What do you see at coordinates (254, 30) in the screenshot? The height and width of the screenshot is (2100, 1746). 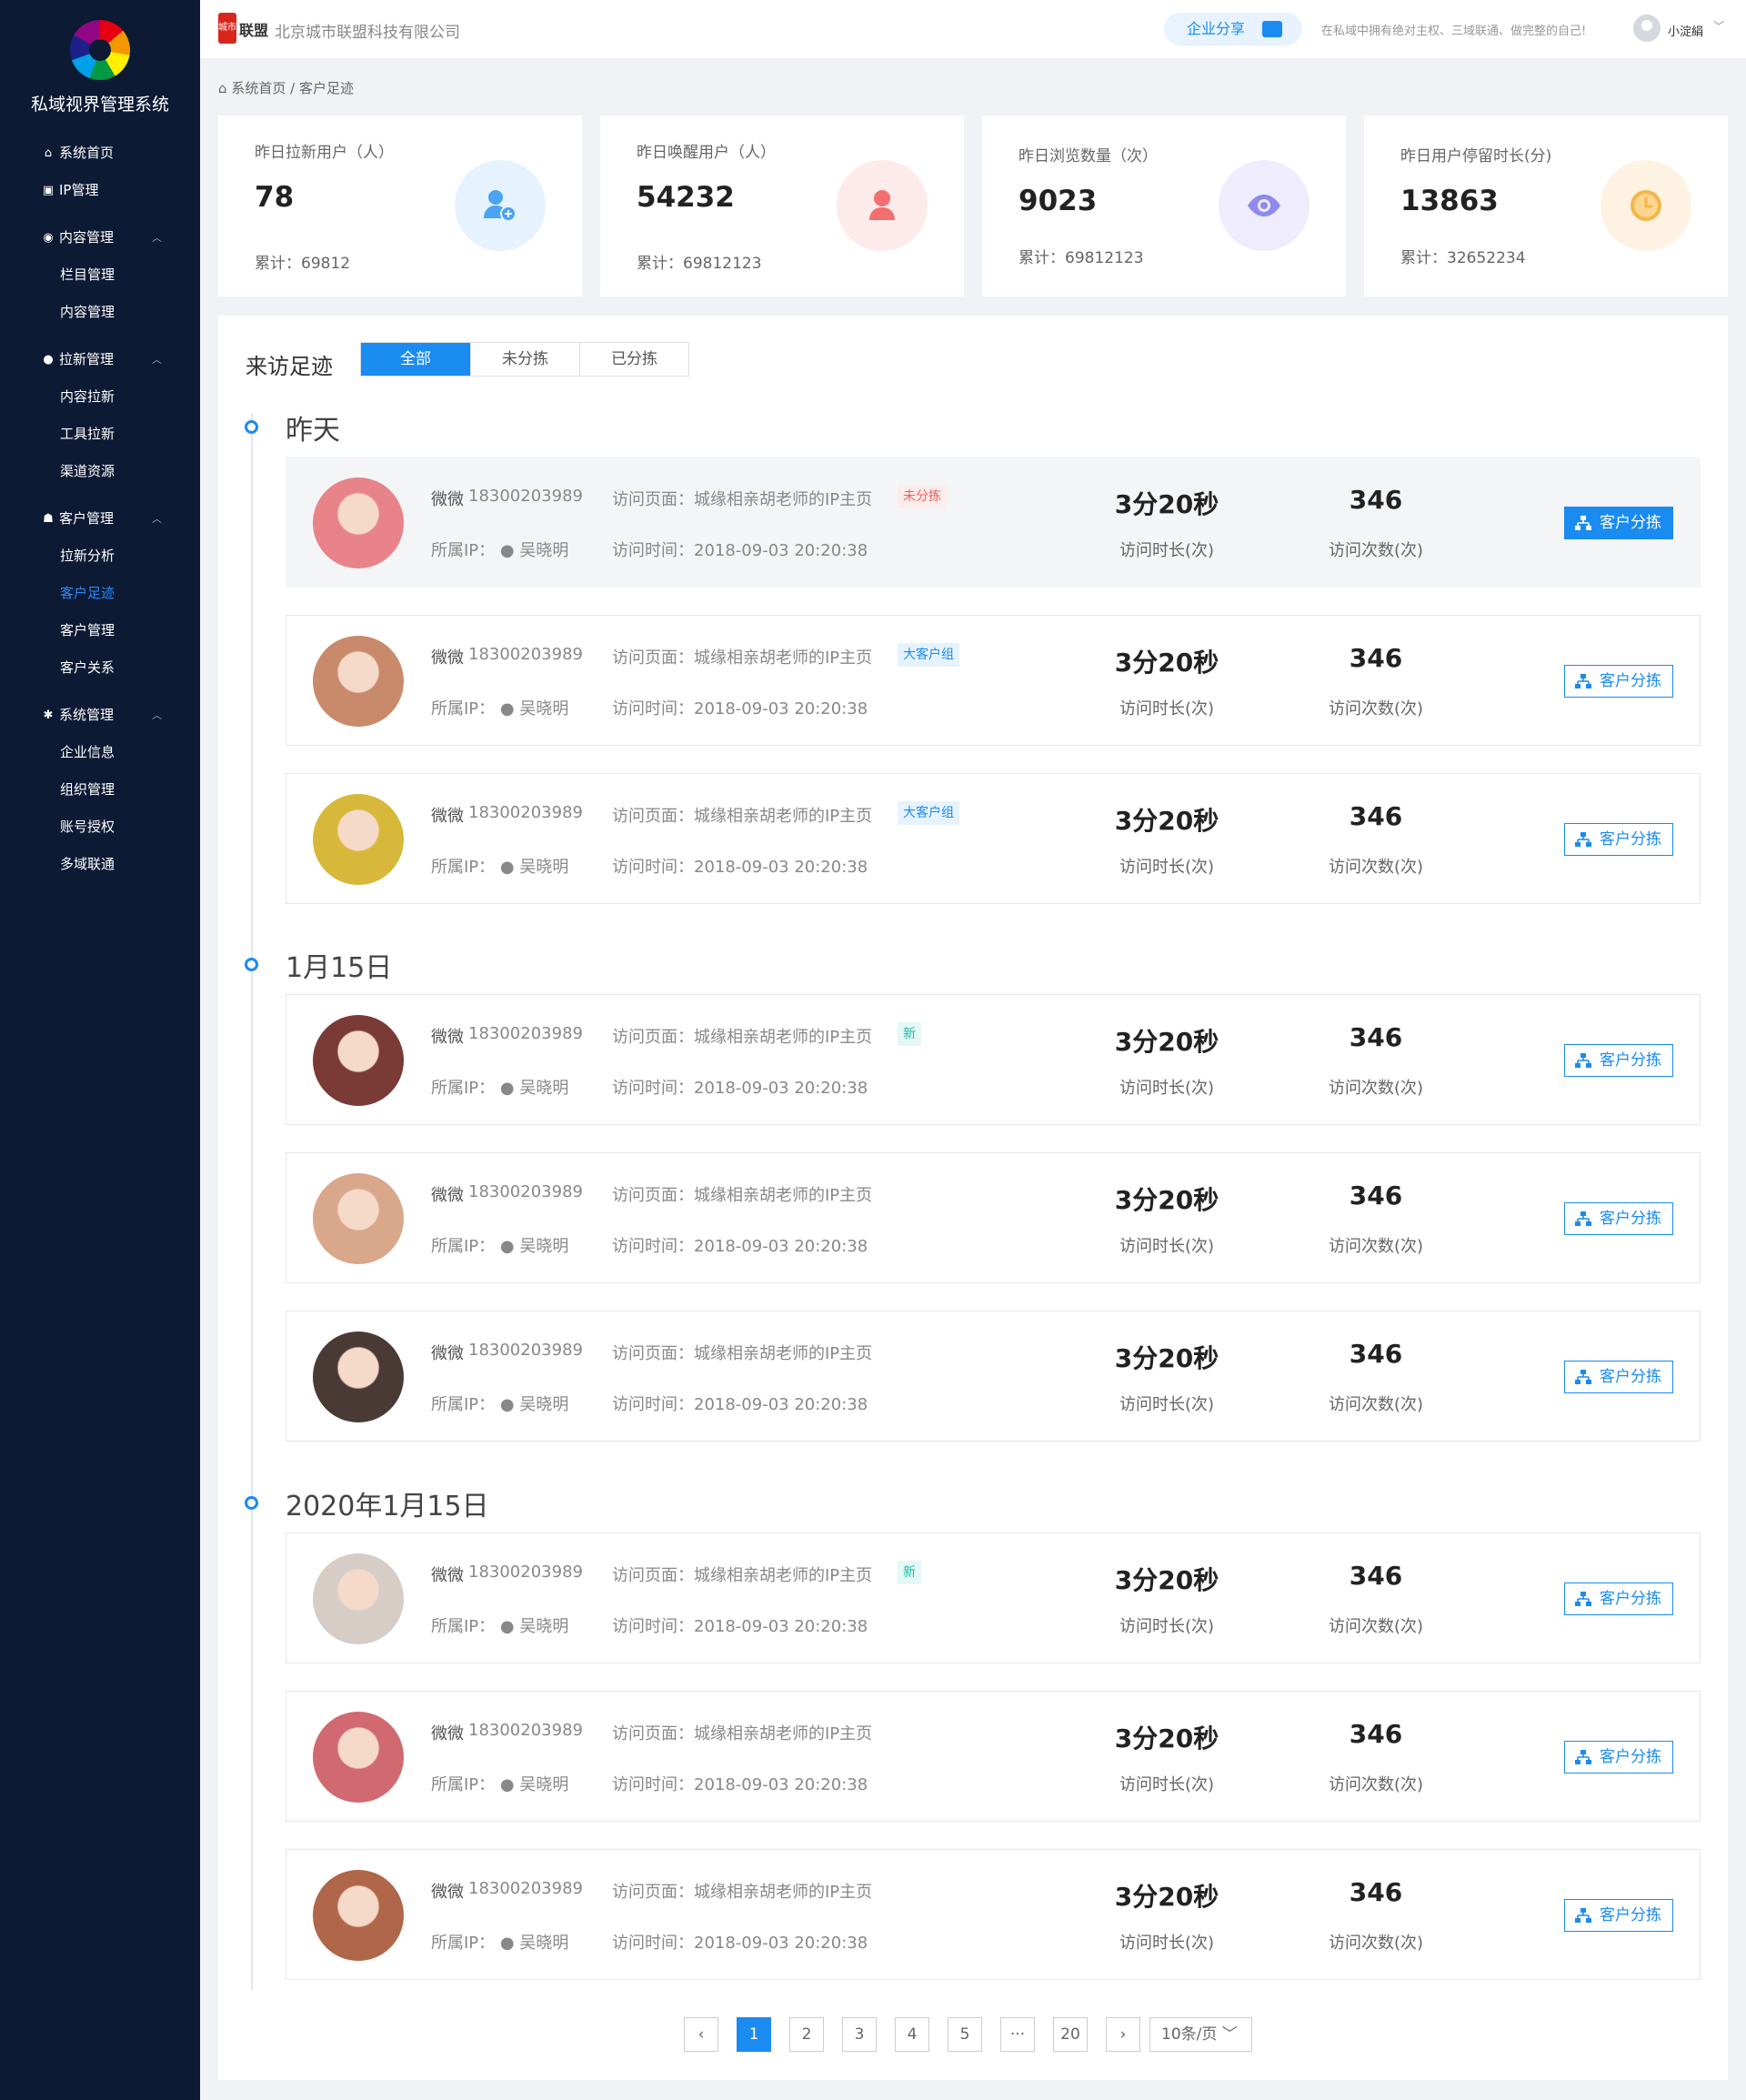 I see `company-brand: 联盟` at bounding box center [254, 30].